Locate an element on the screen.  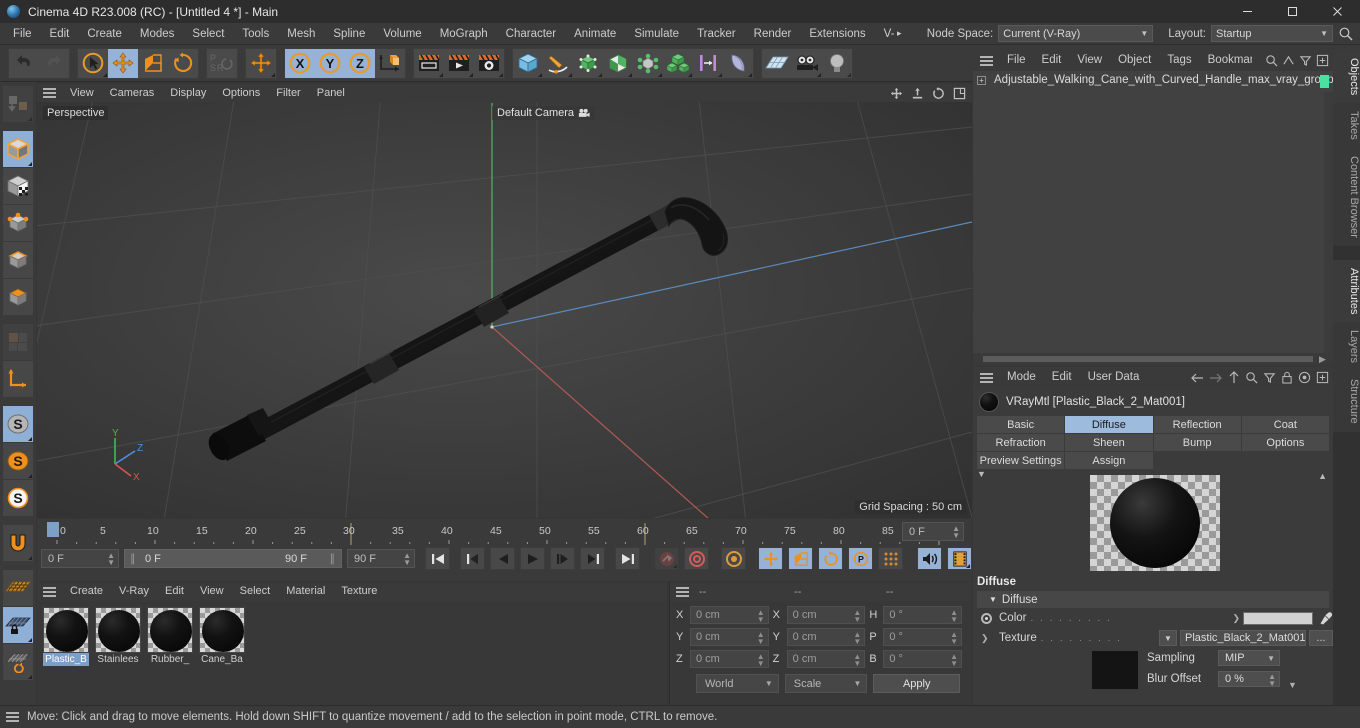
menu-create: Create is located at coordinates (104, 34).